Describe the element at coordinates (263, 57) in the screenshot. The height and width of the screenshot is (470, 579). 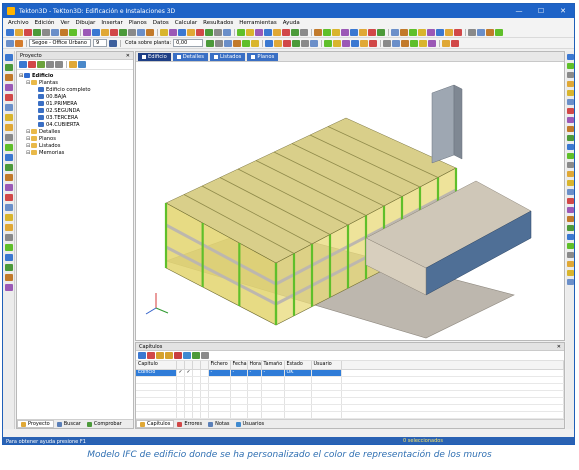
I see `tab-planos: Planos` at that location.